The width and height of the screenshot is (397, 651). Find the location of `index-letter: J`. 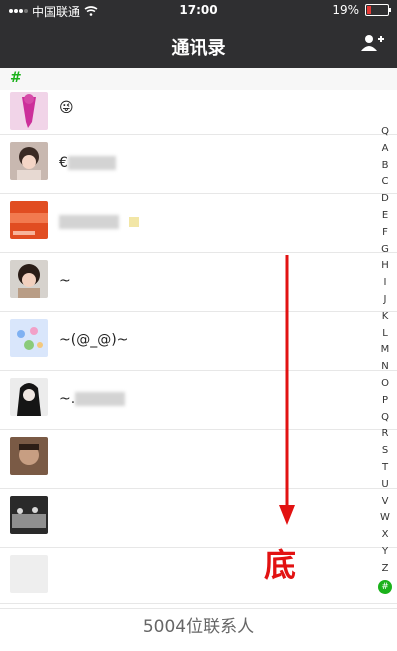

index-letter: J is located at coordinates (385, 300).